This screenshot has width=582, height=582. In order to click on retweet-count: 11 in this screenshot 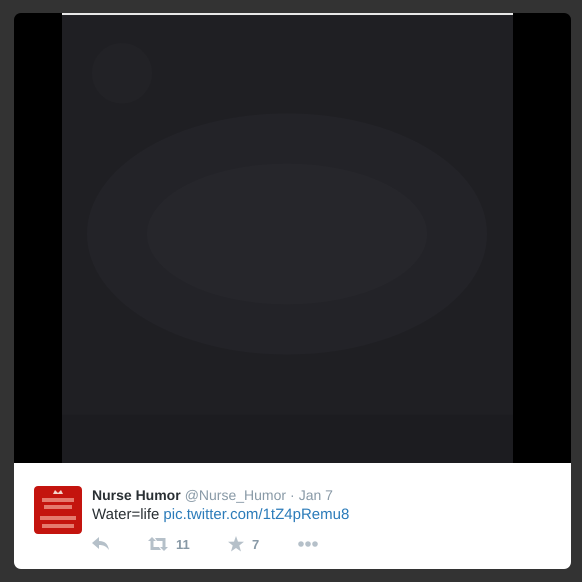, I will do `click(183, 544)`.